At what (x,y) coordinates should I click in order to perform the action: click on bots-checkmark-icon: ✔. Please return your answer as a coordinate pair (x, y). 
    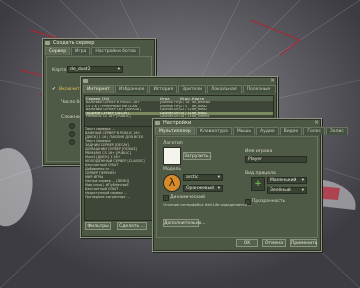
    Looking at the image, I should click on (54, 89).